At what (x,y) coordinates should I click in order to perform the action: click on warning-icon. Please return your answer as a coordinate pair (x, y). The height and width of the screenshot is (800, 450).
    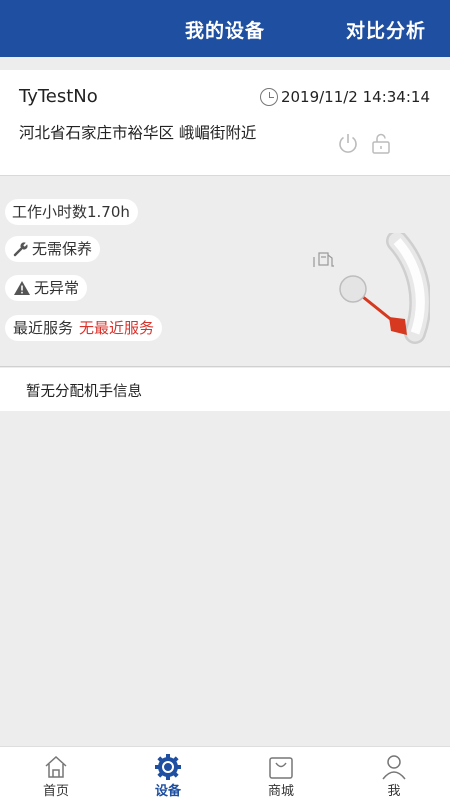
    Looking at the image, I should click on (22, 288).